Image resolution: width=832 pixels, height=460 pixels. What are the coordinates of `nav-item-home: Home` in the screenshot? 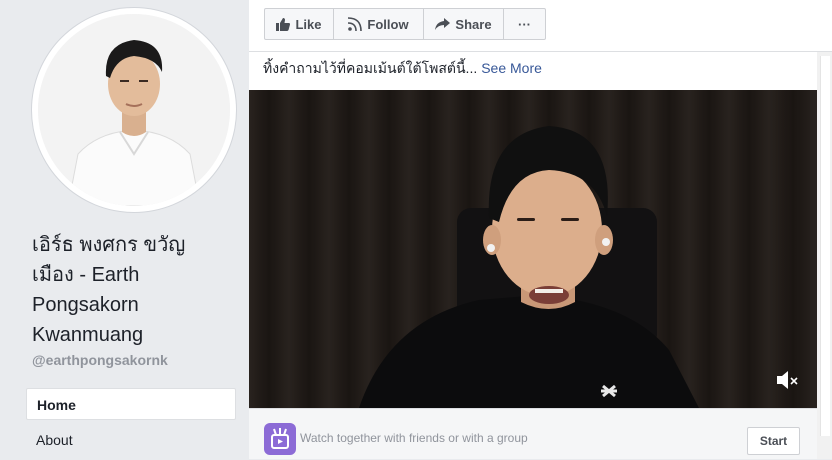 It's located at (131, 404).